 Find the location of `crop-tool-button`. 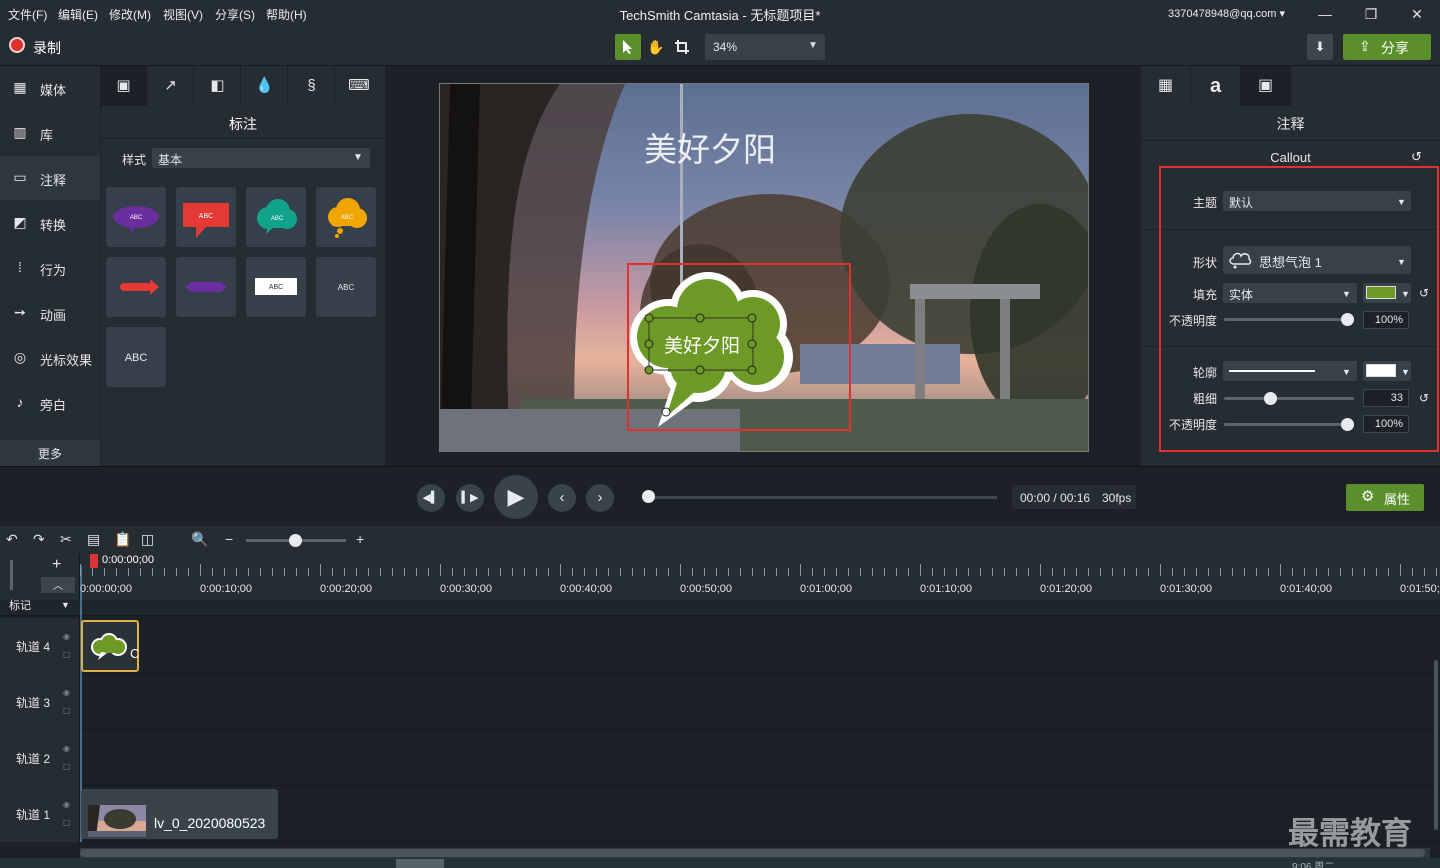

crop-tool-button is located at coordinates (682, 47).